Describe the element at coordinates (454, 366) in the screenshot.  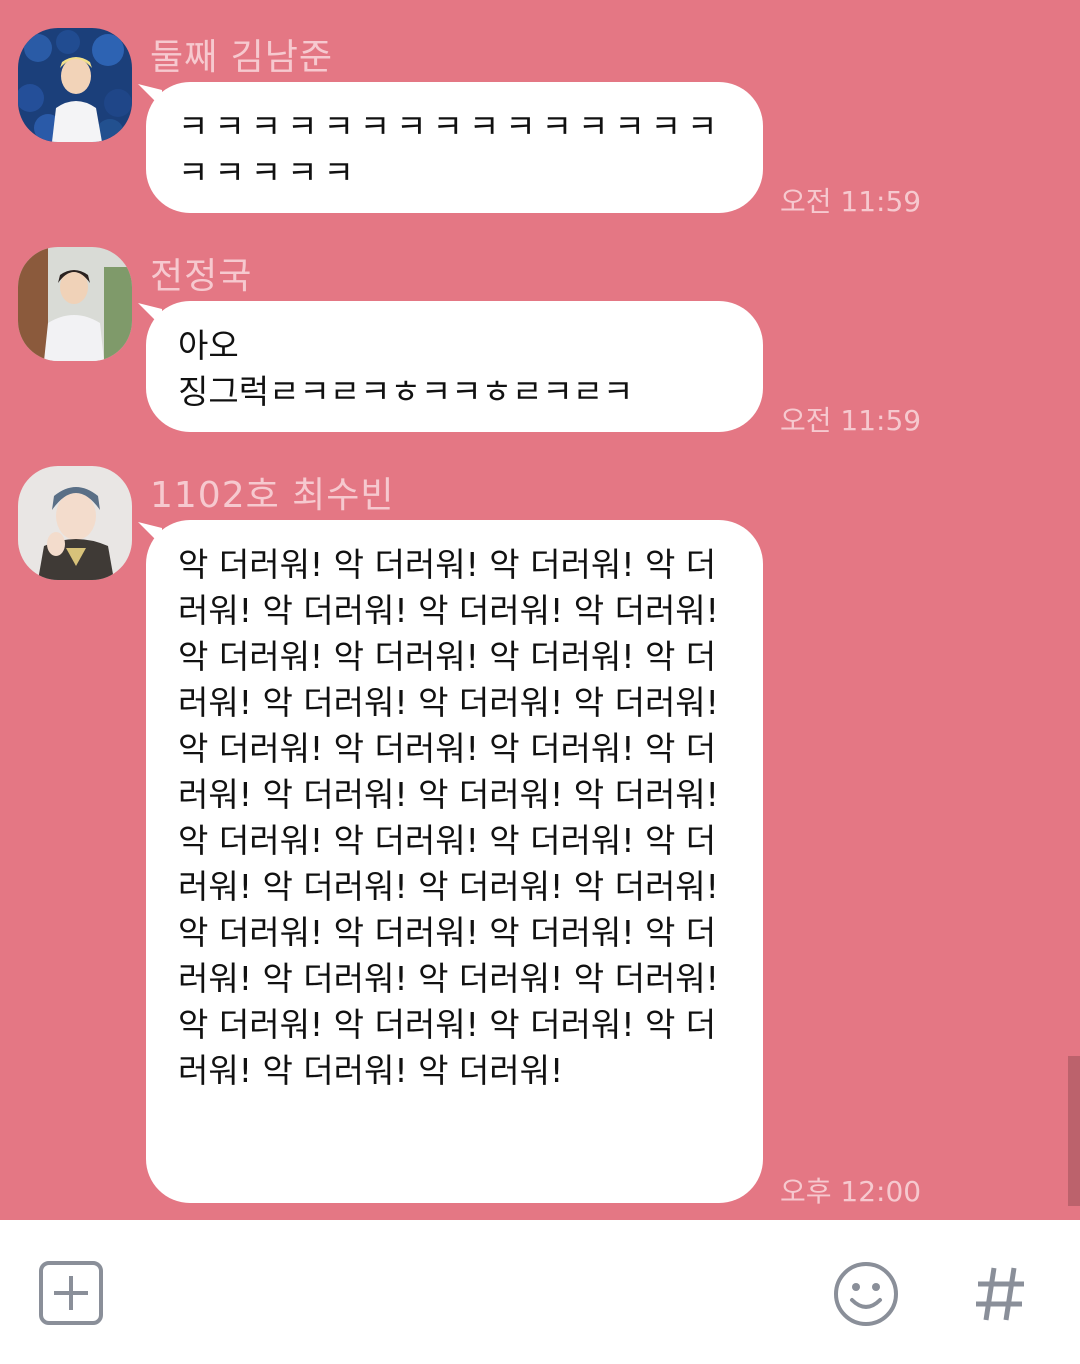
I see `message-bubble: 아오 징그럭ㄹㅋㄹㅋㅎㅋㅋㅎㄹㅋㄹㅋ` at that location.